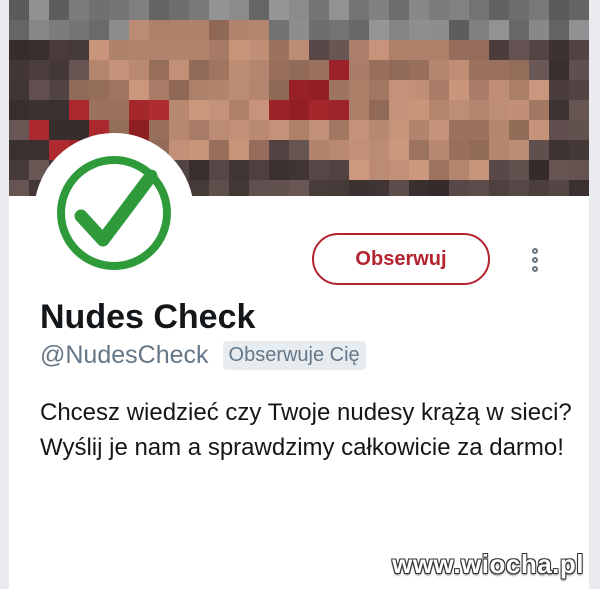 The image size is (600, 589). Describe the element at coordinates (535, 260) in the screenshot. I see `more-options-button` at that location.